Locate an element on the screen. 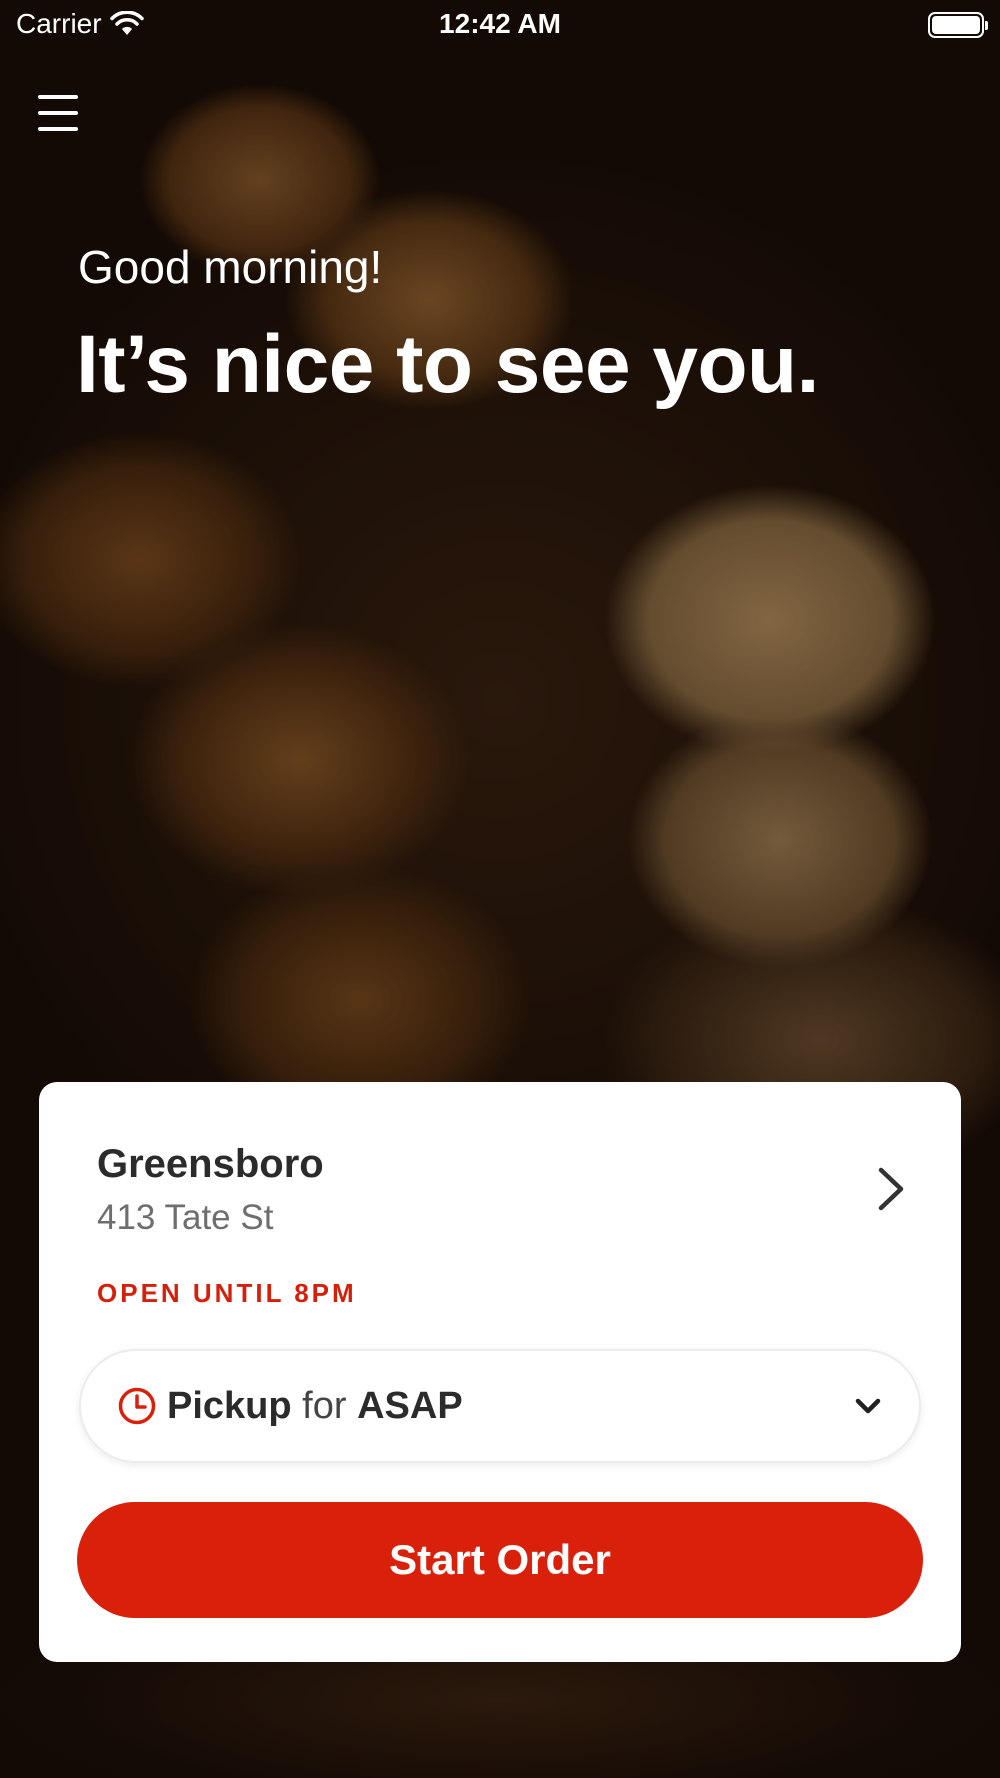 The image size is (1000, 1778). open-status-label: OPEN UNTIL 8PM is located at coordinates (227, 1293).